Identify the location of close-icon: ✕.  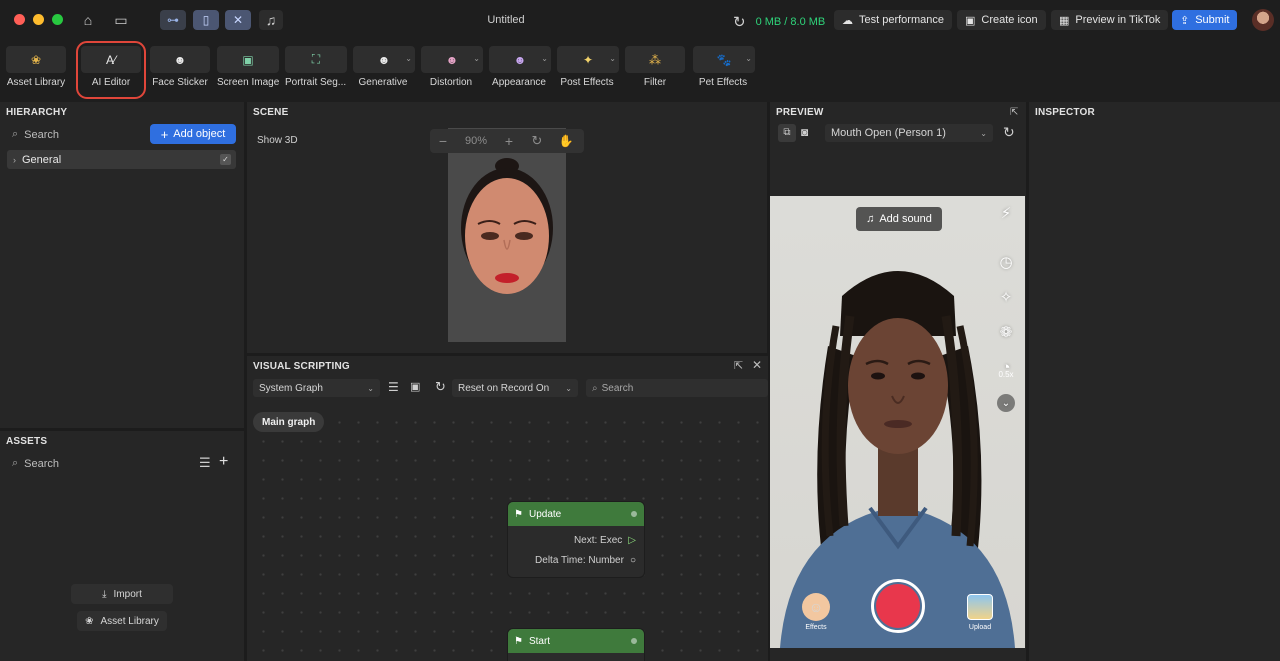
(757, 365).